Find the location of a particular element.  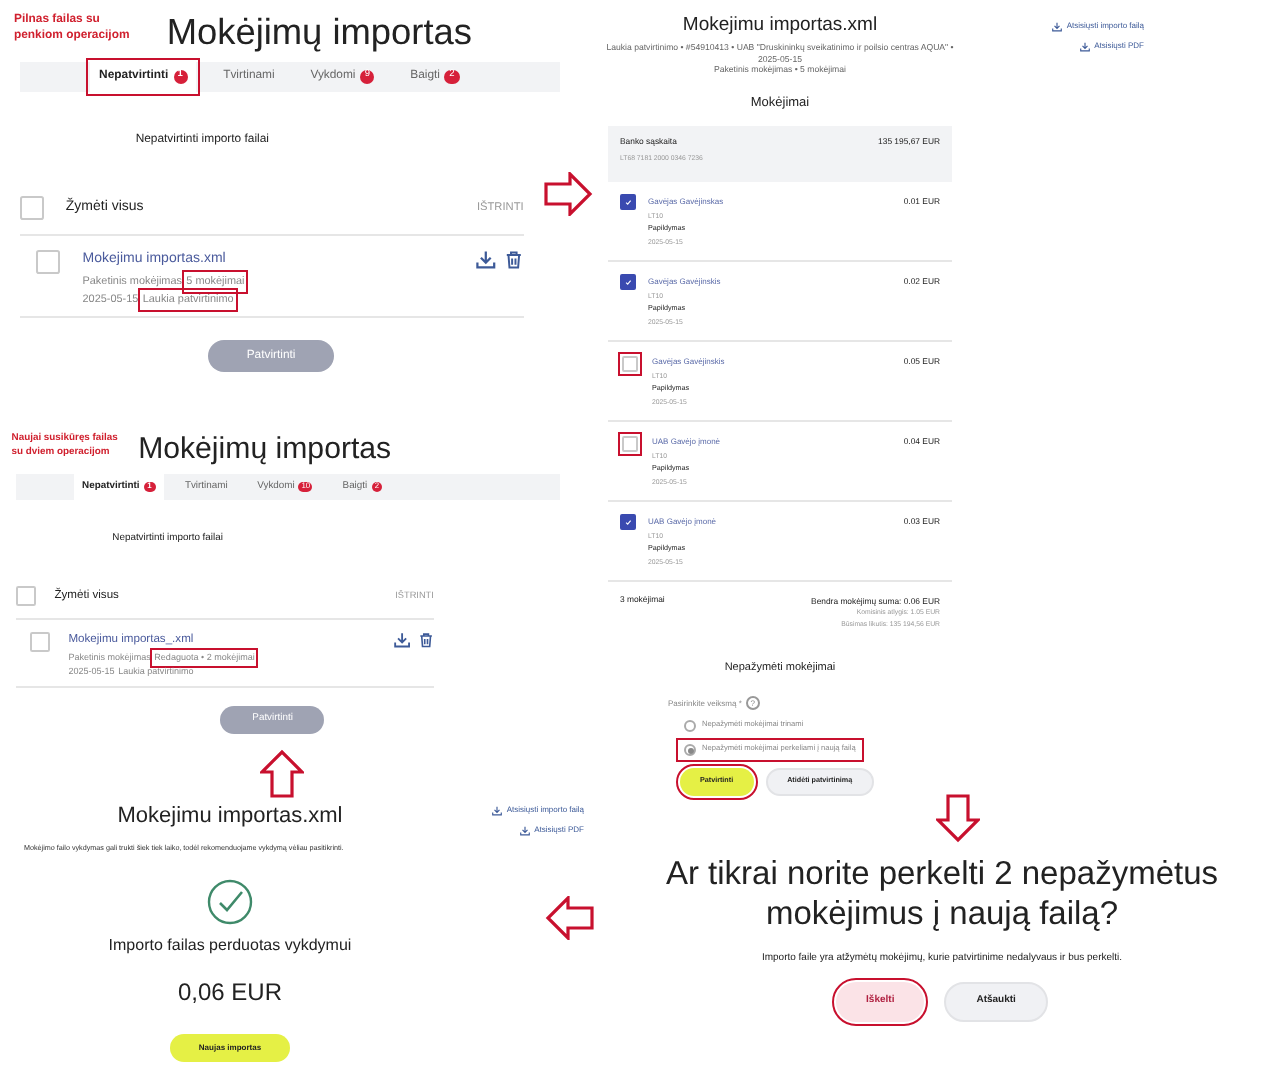

amount-text: 0,06 EUR is located at coordinates (229, 993).